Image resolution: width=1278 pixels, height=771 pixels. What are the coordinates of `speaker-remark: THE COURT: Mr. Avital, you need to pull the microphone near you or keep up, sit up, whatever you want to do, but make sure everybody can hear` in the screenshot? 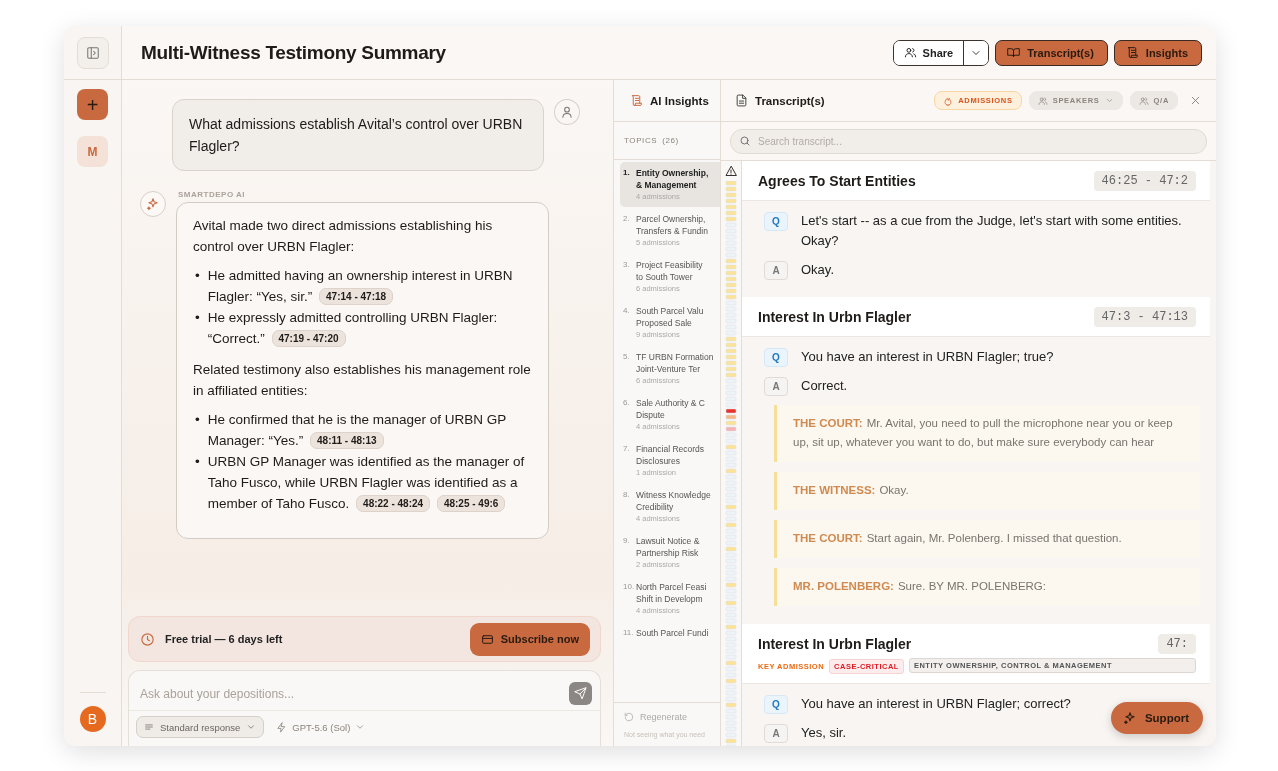 It's located at (987, 433).